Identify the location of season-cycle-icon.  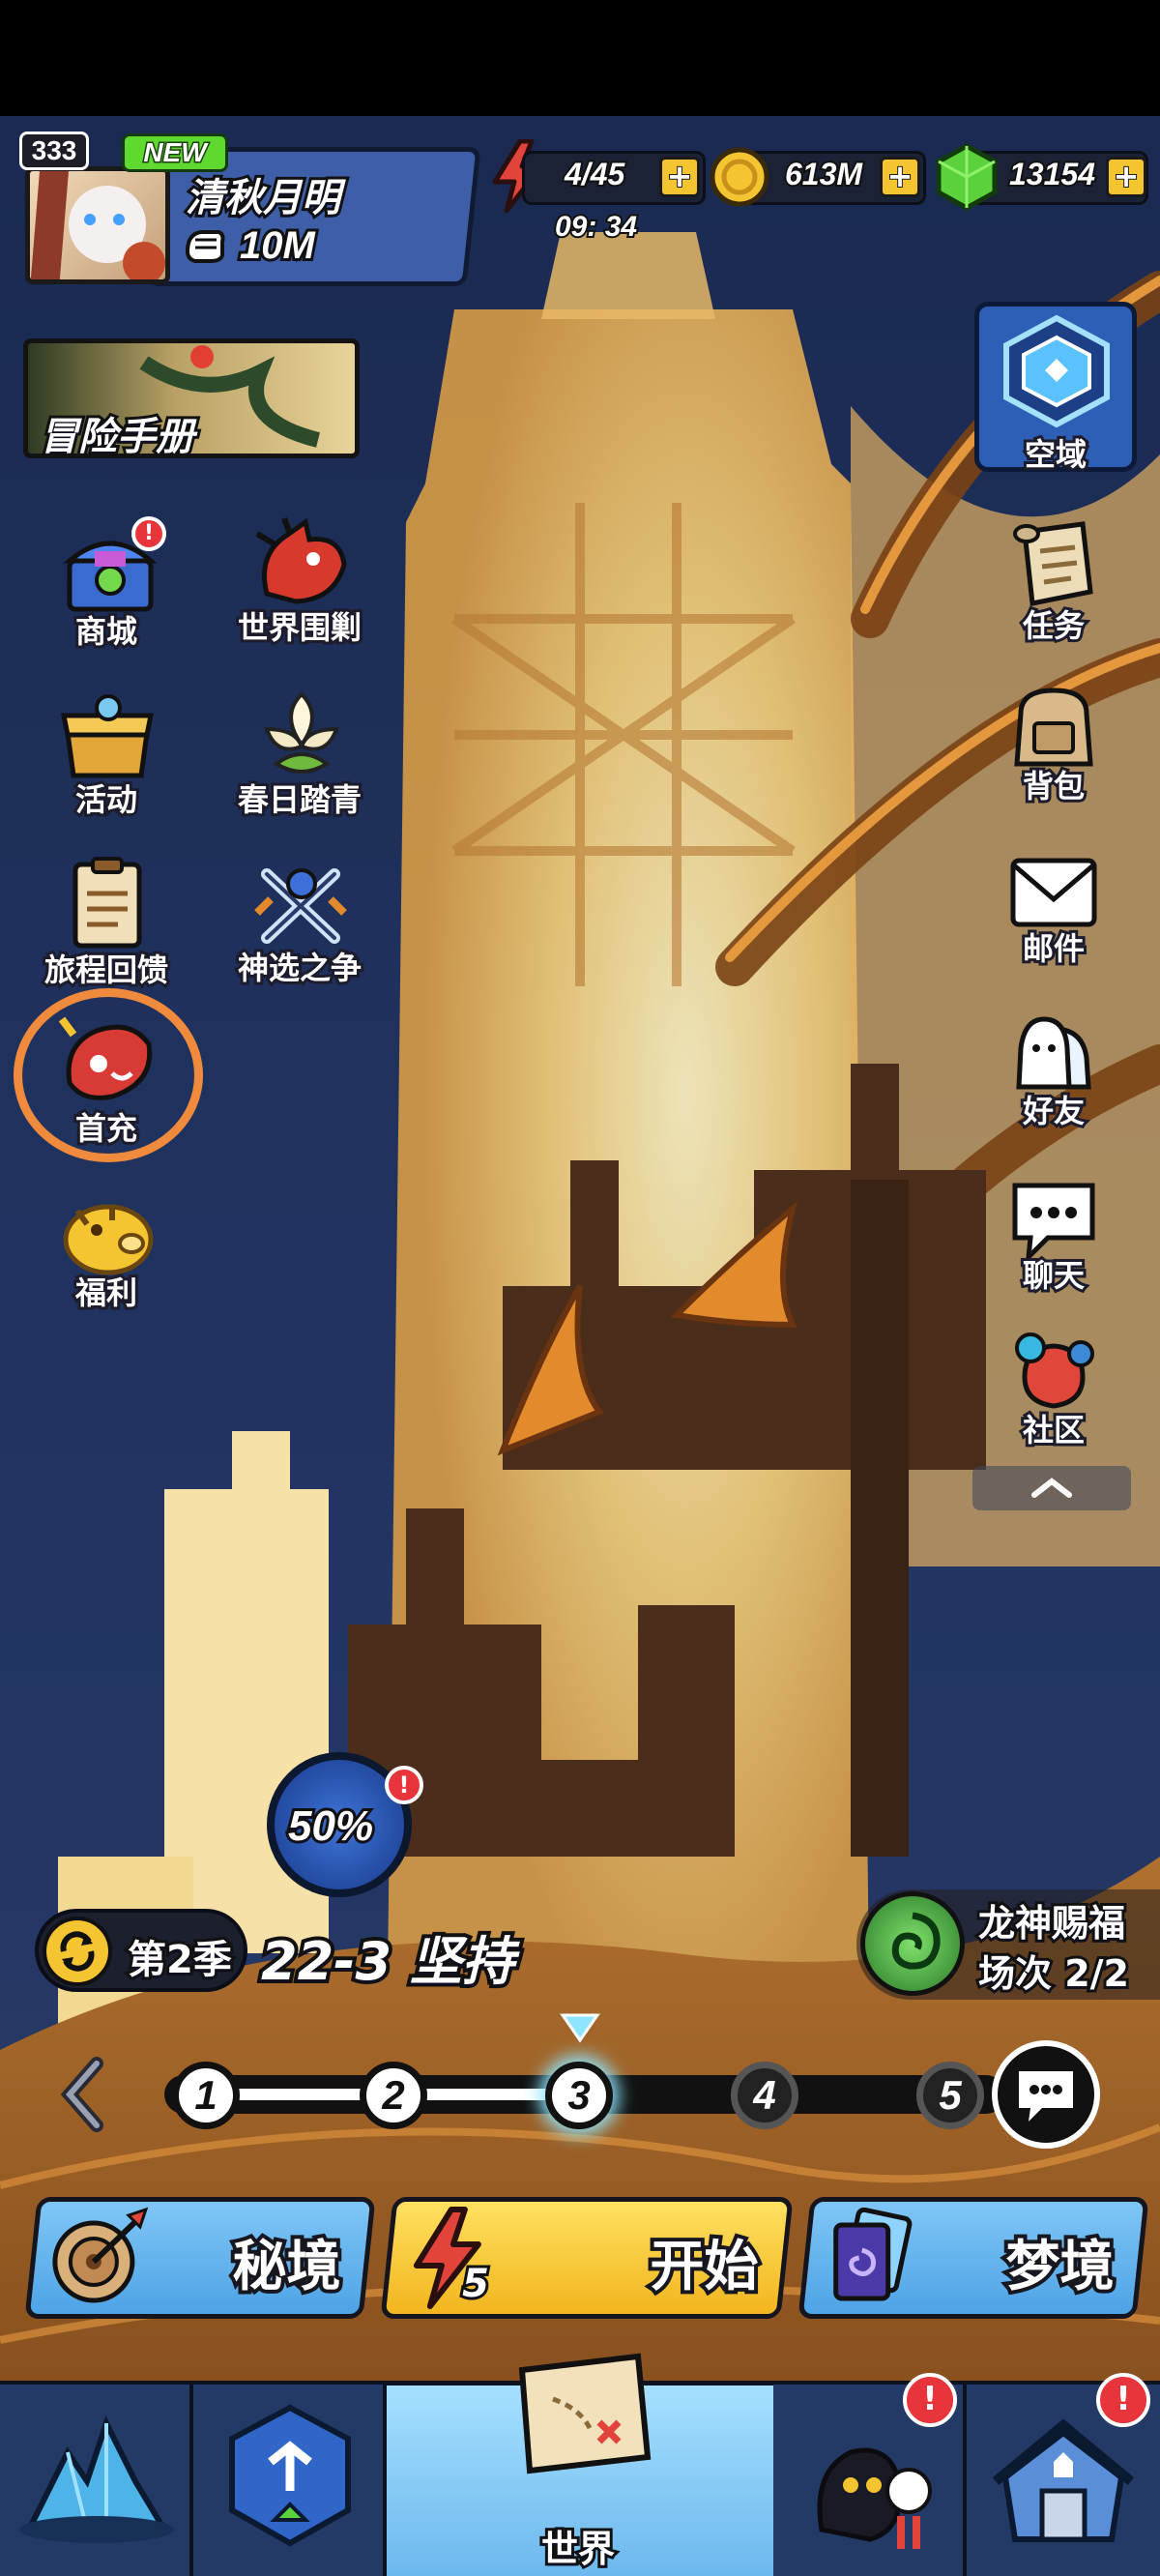
(78, 1951).